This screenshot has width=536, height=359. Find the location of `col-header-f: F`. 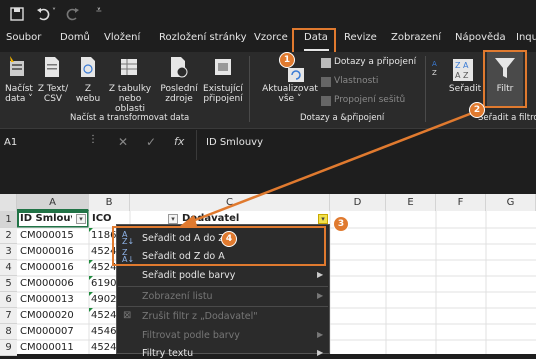

col-header-f: F is located at coordinates (461, 202).